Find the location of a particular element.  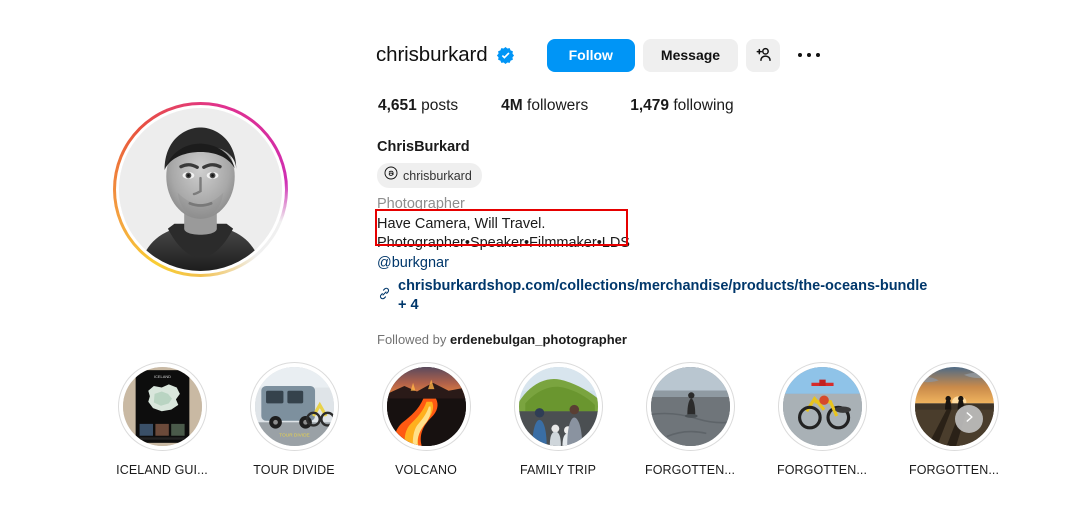

highlight-cover-lava-flow is located at coordinates (426, 406).